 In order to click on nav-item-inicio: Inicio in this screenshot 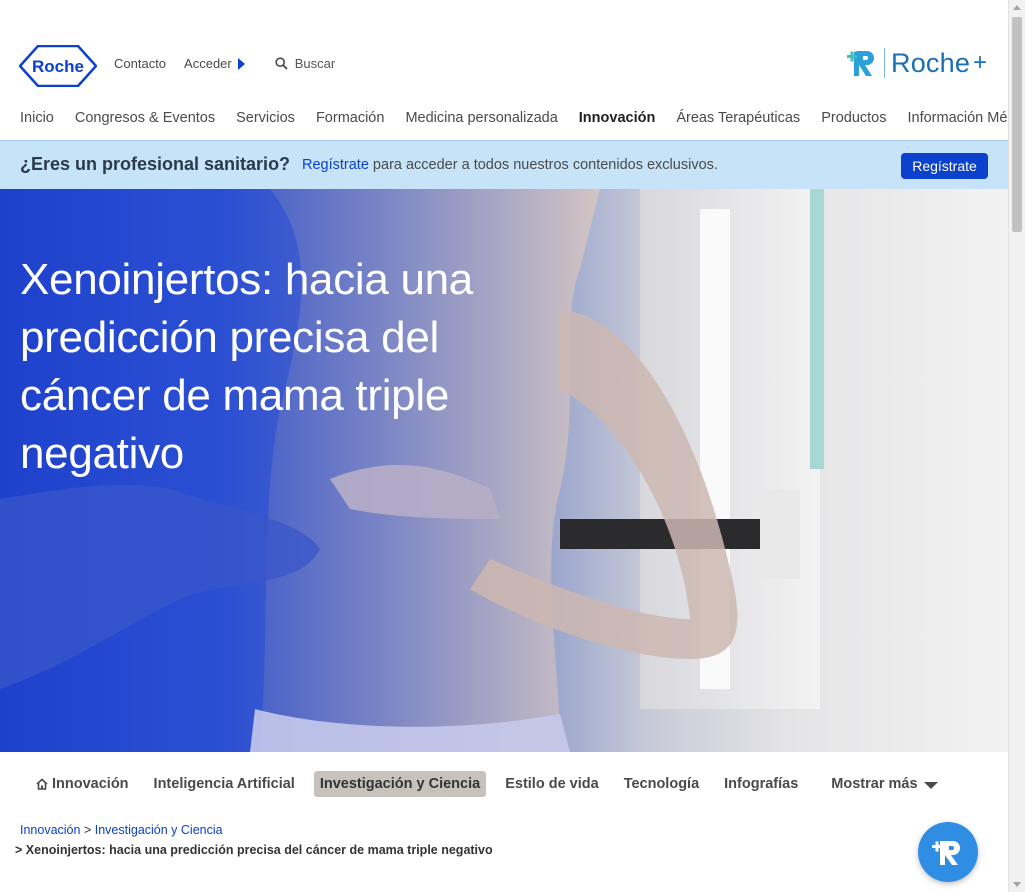, I will do `click(37, 118)`.